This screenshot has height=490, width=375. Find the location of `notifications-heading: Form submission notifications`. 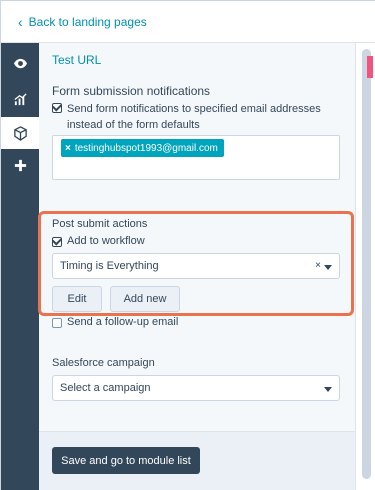

notifications-heading: Form submission notifications is located at coordinates (131, 91).